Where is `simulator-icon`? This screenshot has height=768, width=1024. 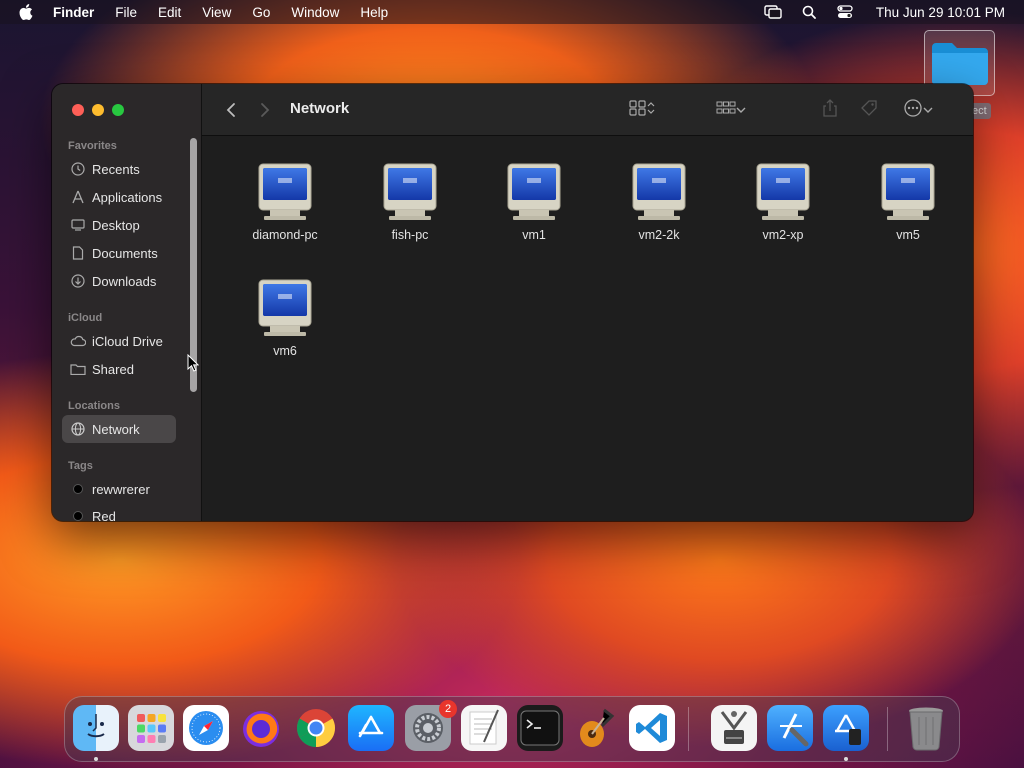 simulator-icon is located at coordinates (846, 728).